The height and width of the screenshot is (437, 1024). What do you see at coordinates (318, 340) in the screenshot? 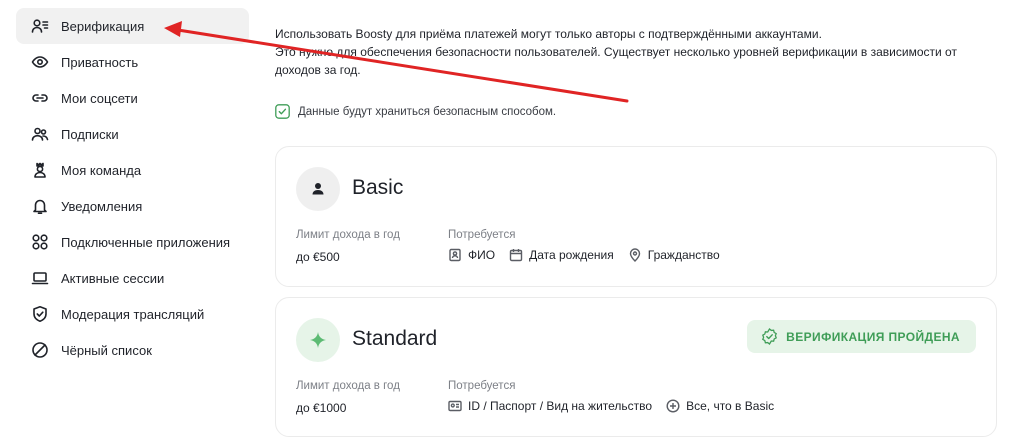
I see `sparkle-icon` at bounding box center [318, 340].